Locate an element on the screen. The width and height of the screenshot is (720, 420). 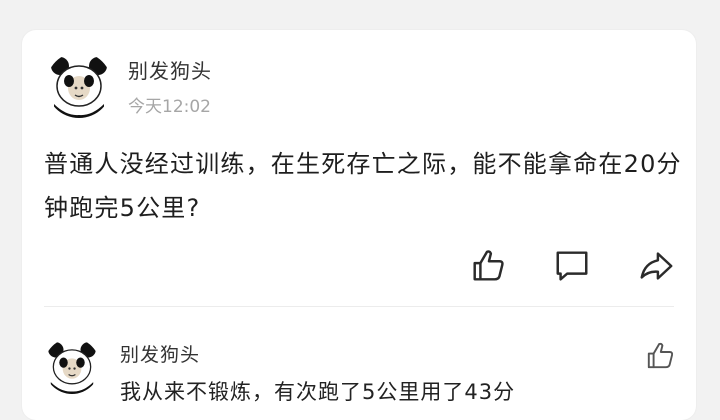
comment-like-button is located at coordinates (660, 356).